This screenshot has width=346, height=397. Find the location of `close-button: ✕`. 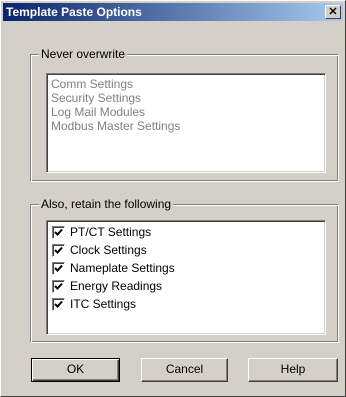

close-button: ✕ is located at coordinates (333, 12).